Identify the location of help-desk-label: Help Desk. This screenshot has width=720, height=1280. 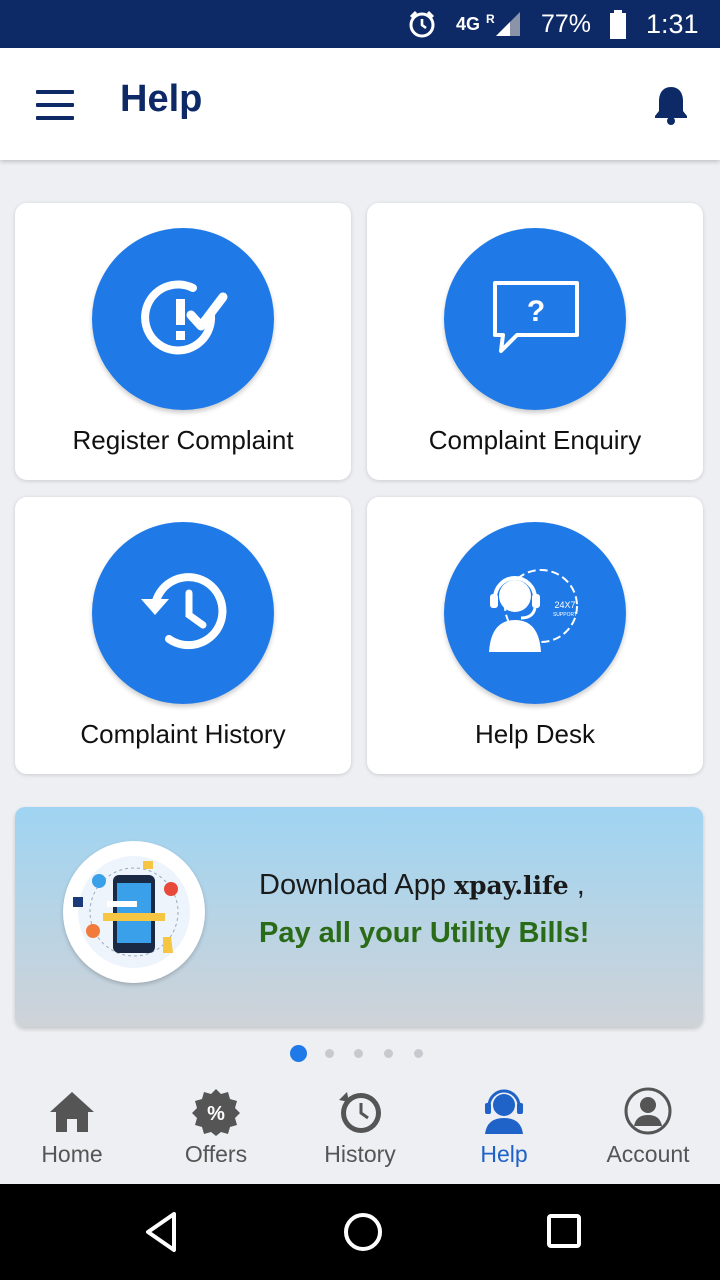
(535, 734).